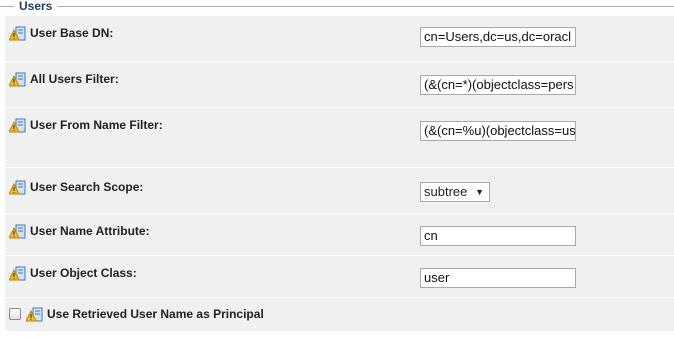 The height and width of the screenshot is (340, 674). I want to click on row-user-name-attribute: User Name Attribute: cn, so click(339, 235).